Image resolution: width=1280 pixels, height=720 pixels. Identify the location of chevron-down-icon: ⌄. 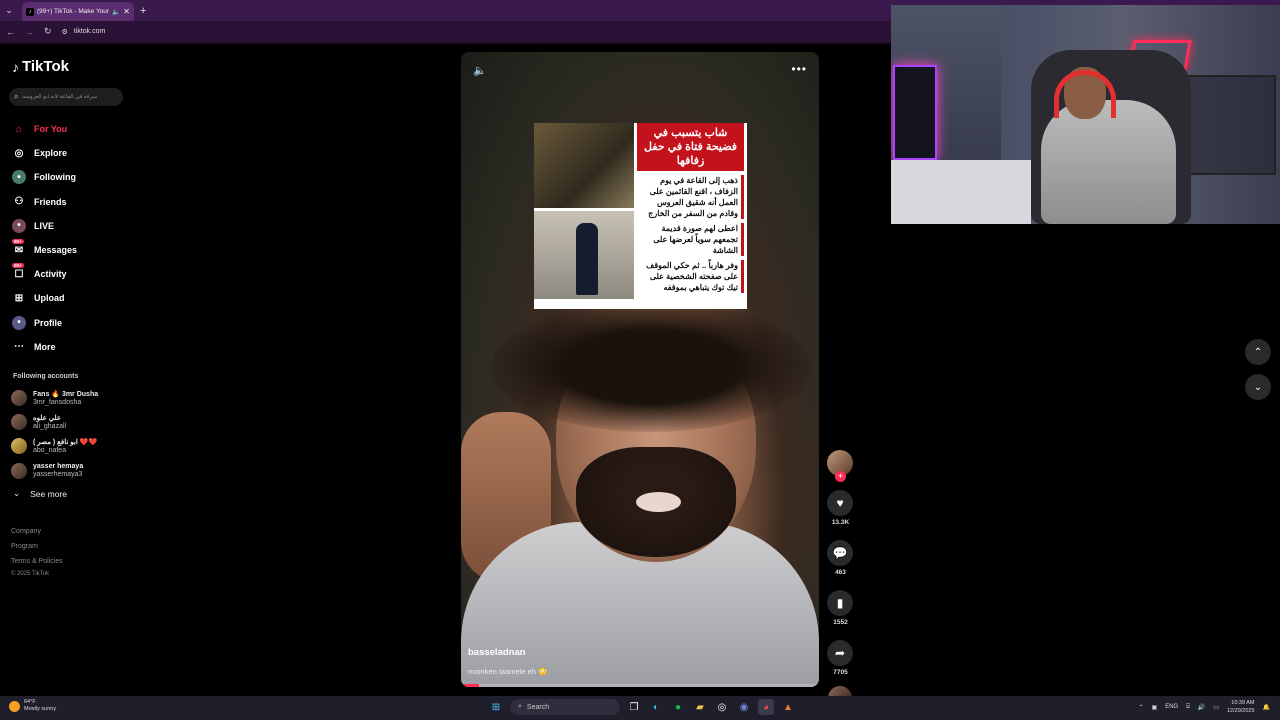
(1258, 387).